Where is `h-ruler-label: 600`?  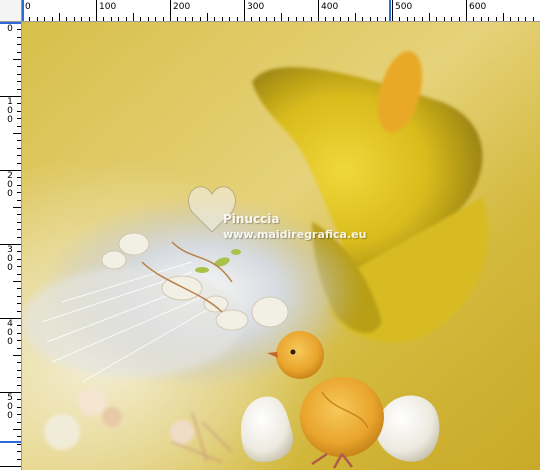
h-ruler-label: 600 is located at coordinates (478, 7).